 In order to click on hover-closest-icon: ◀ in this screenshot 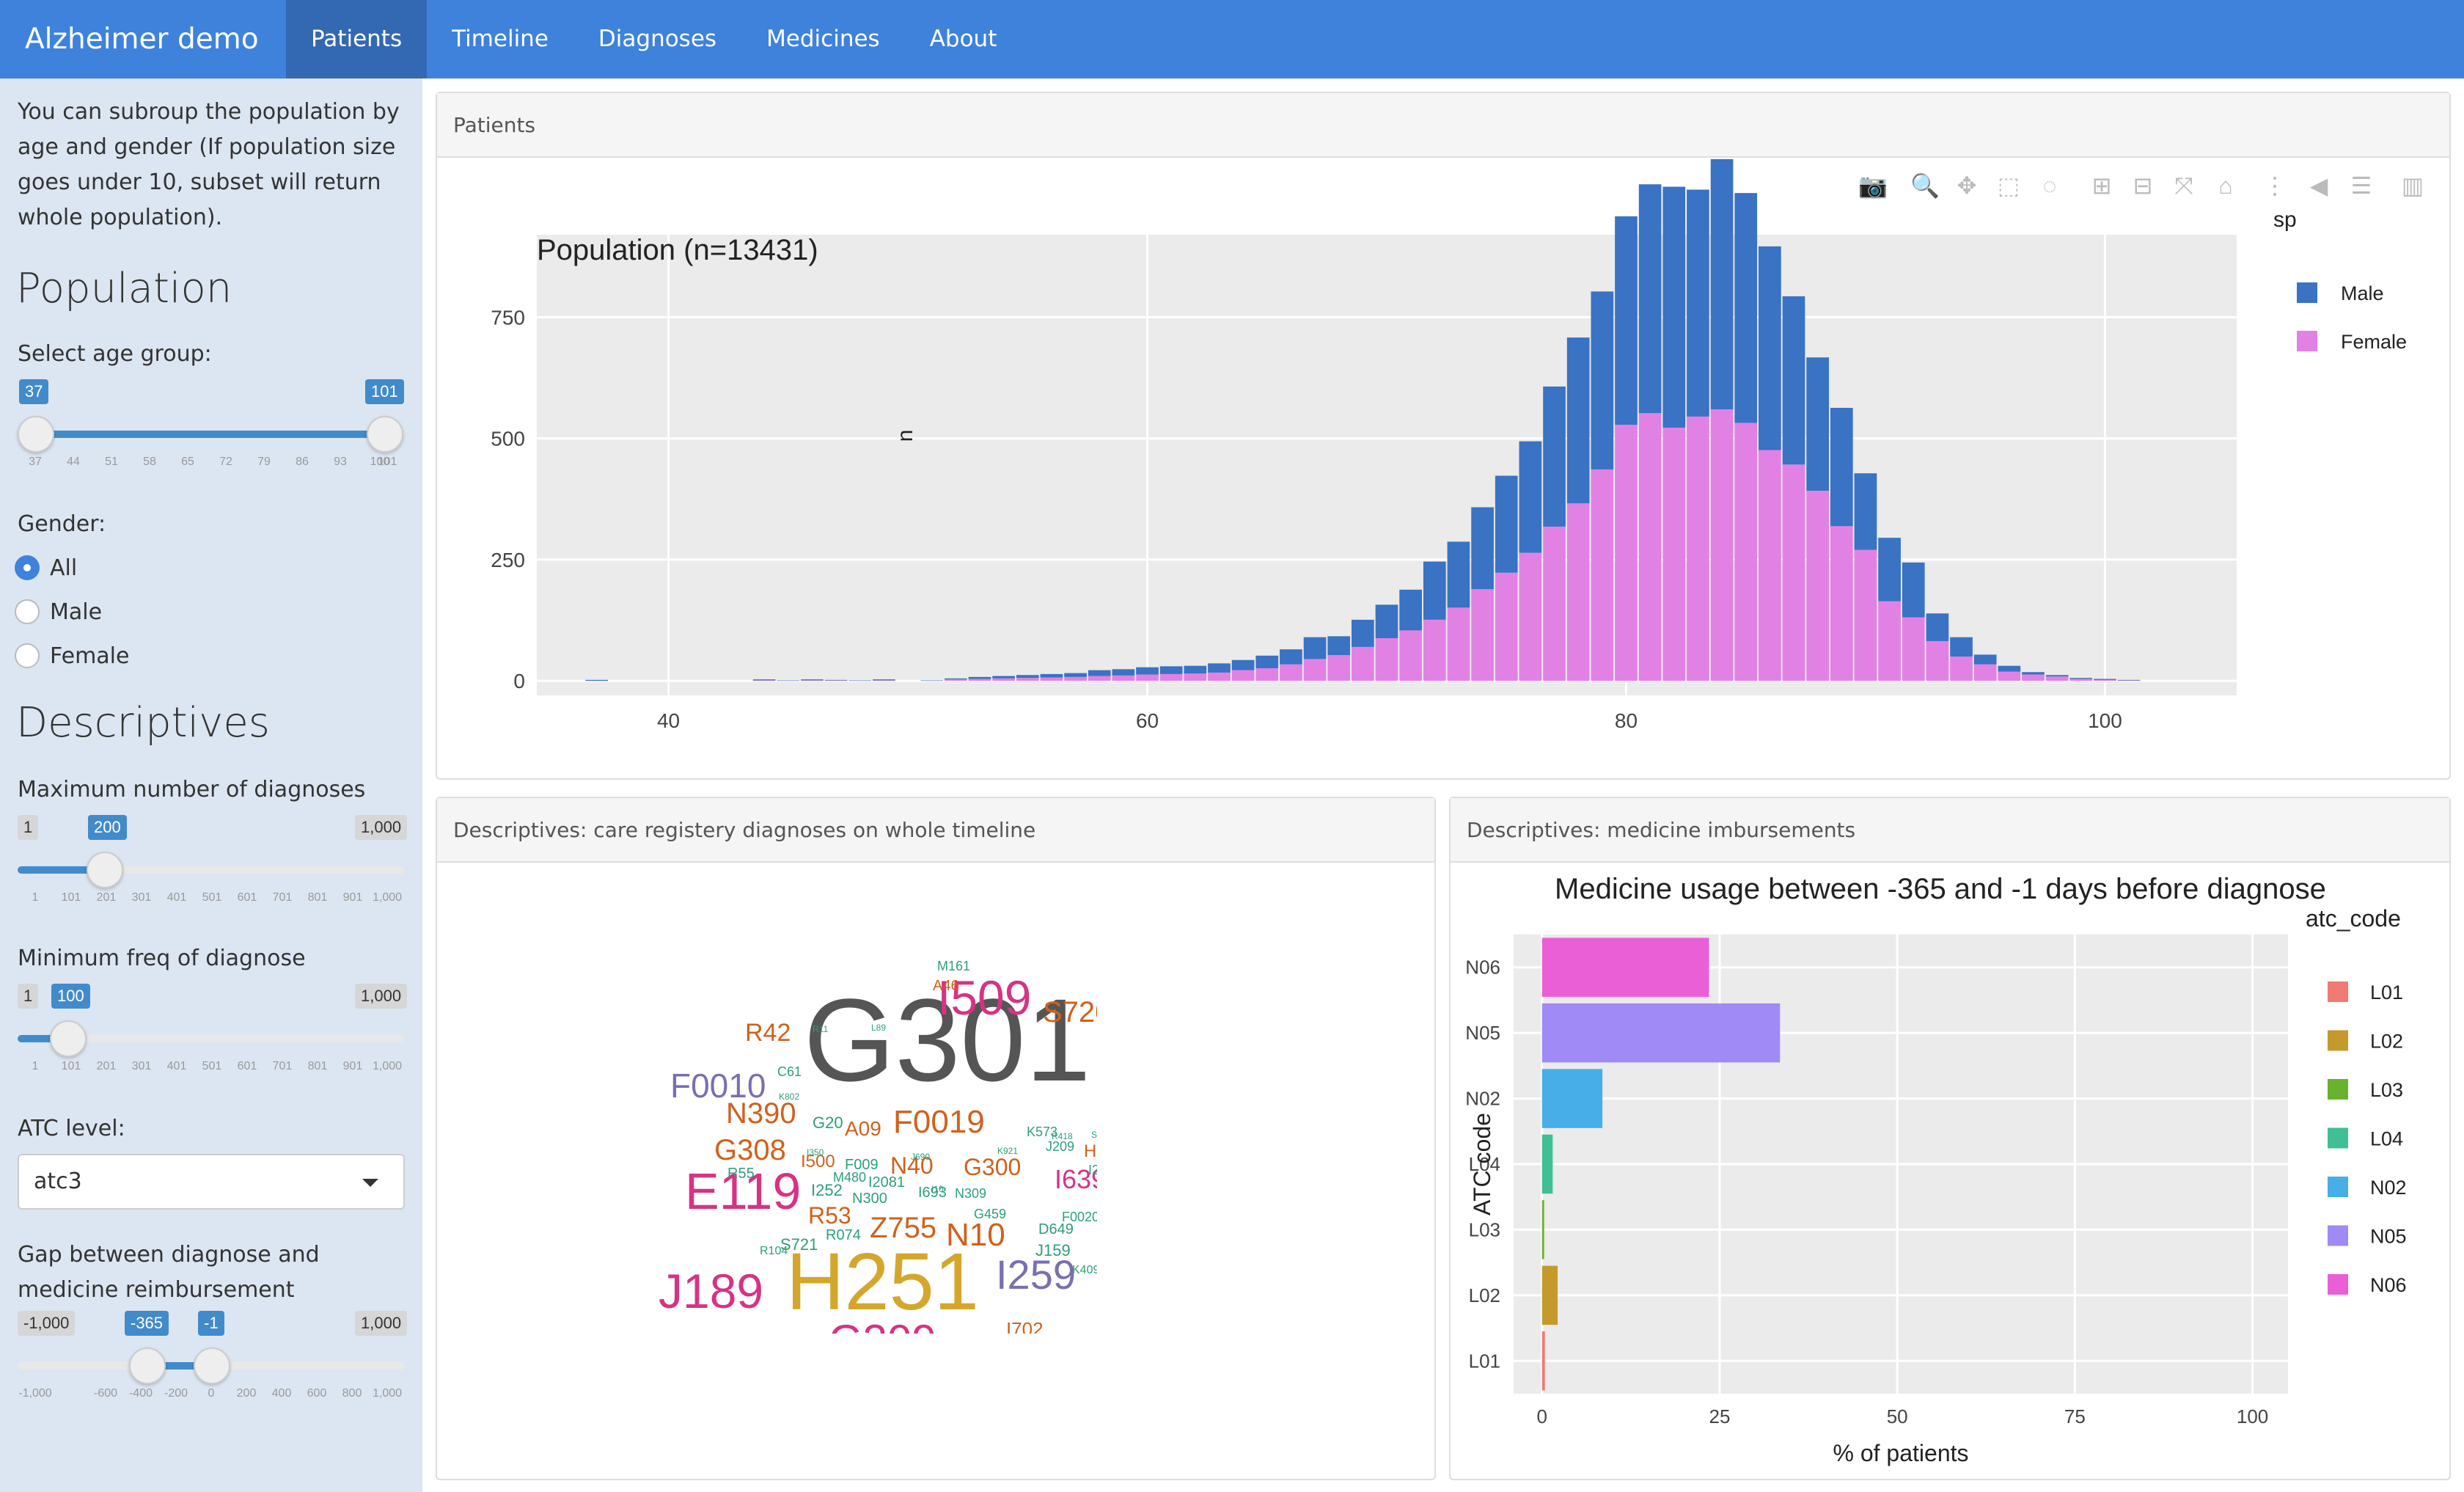, I will do `click(2319, 185)`.